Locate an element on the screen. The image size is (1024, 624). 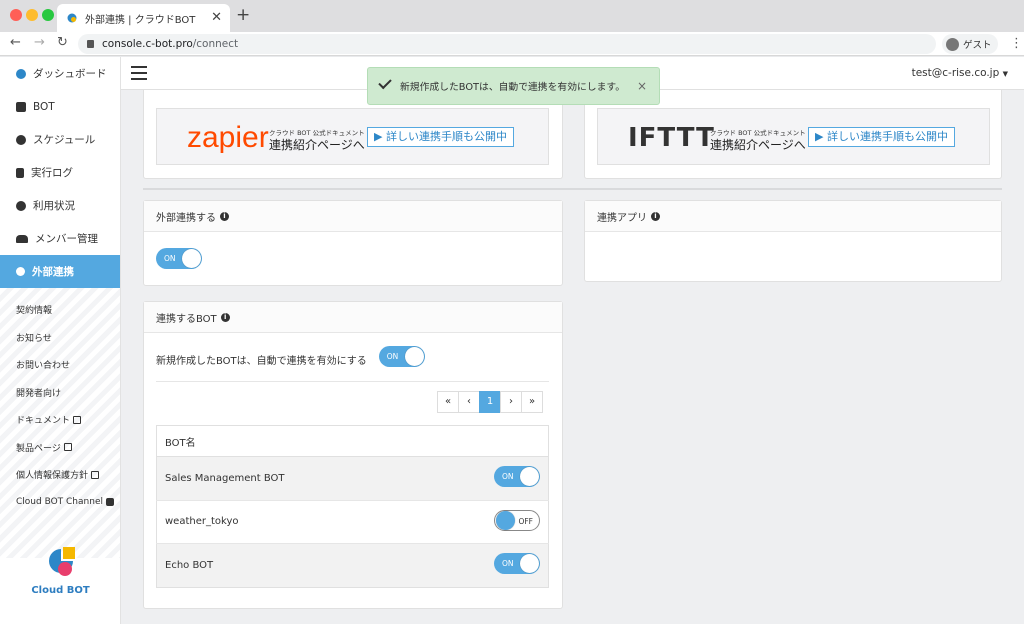
external-connect-title: 外部連携する is located at coordinates (186, 218).